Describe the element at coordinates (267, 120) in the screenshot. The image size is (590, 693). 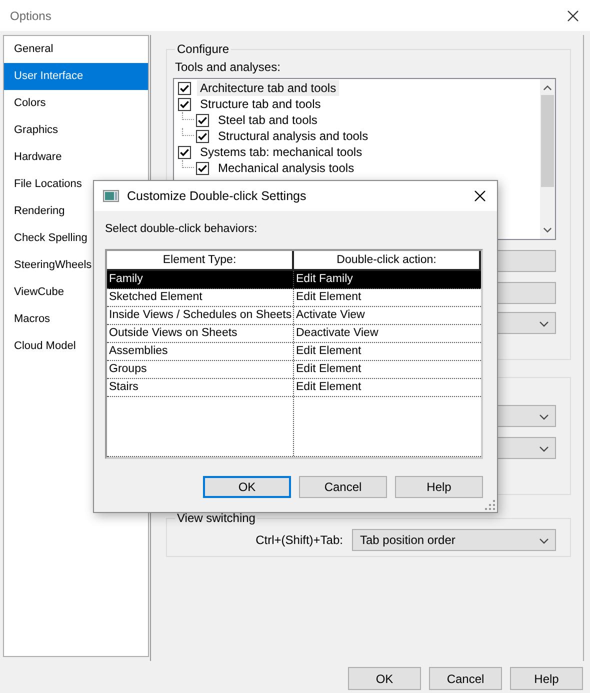
I see `tool-item: Steel tab and tools` at that location.